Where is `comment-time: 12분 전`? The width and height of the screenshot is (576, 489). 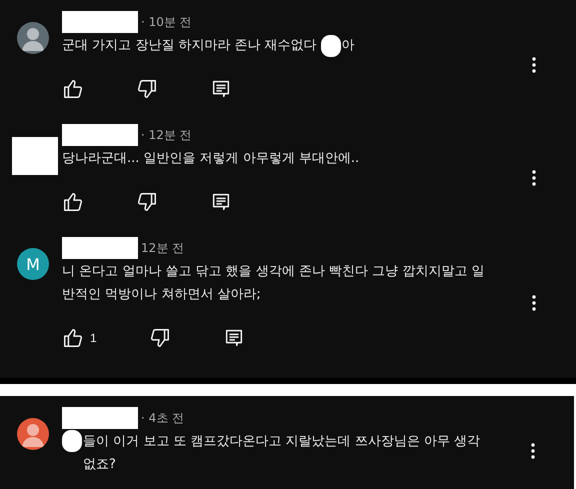 comment-time: 12분 전 is located at coordinates (162, 248).